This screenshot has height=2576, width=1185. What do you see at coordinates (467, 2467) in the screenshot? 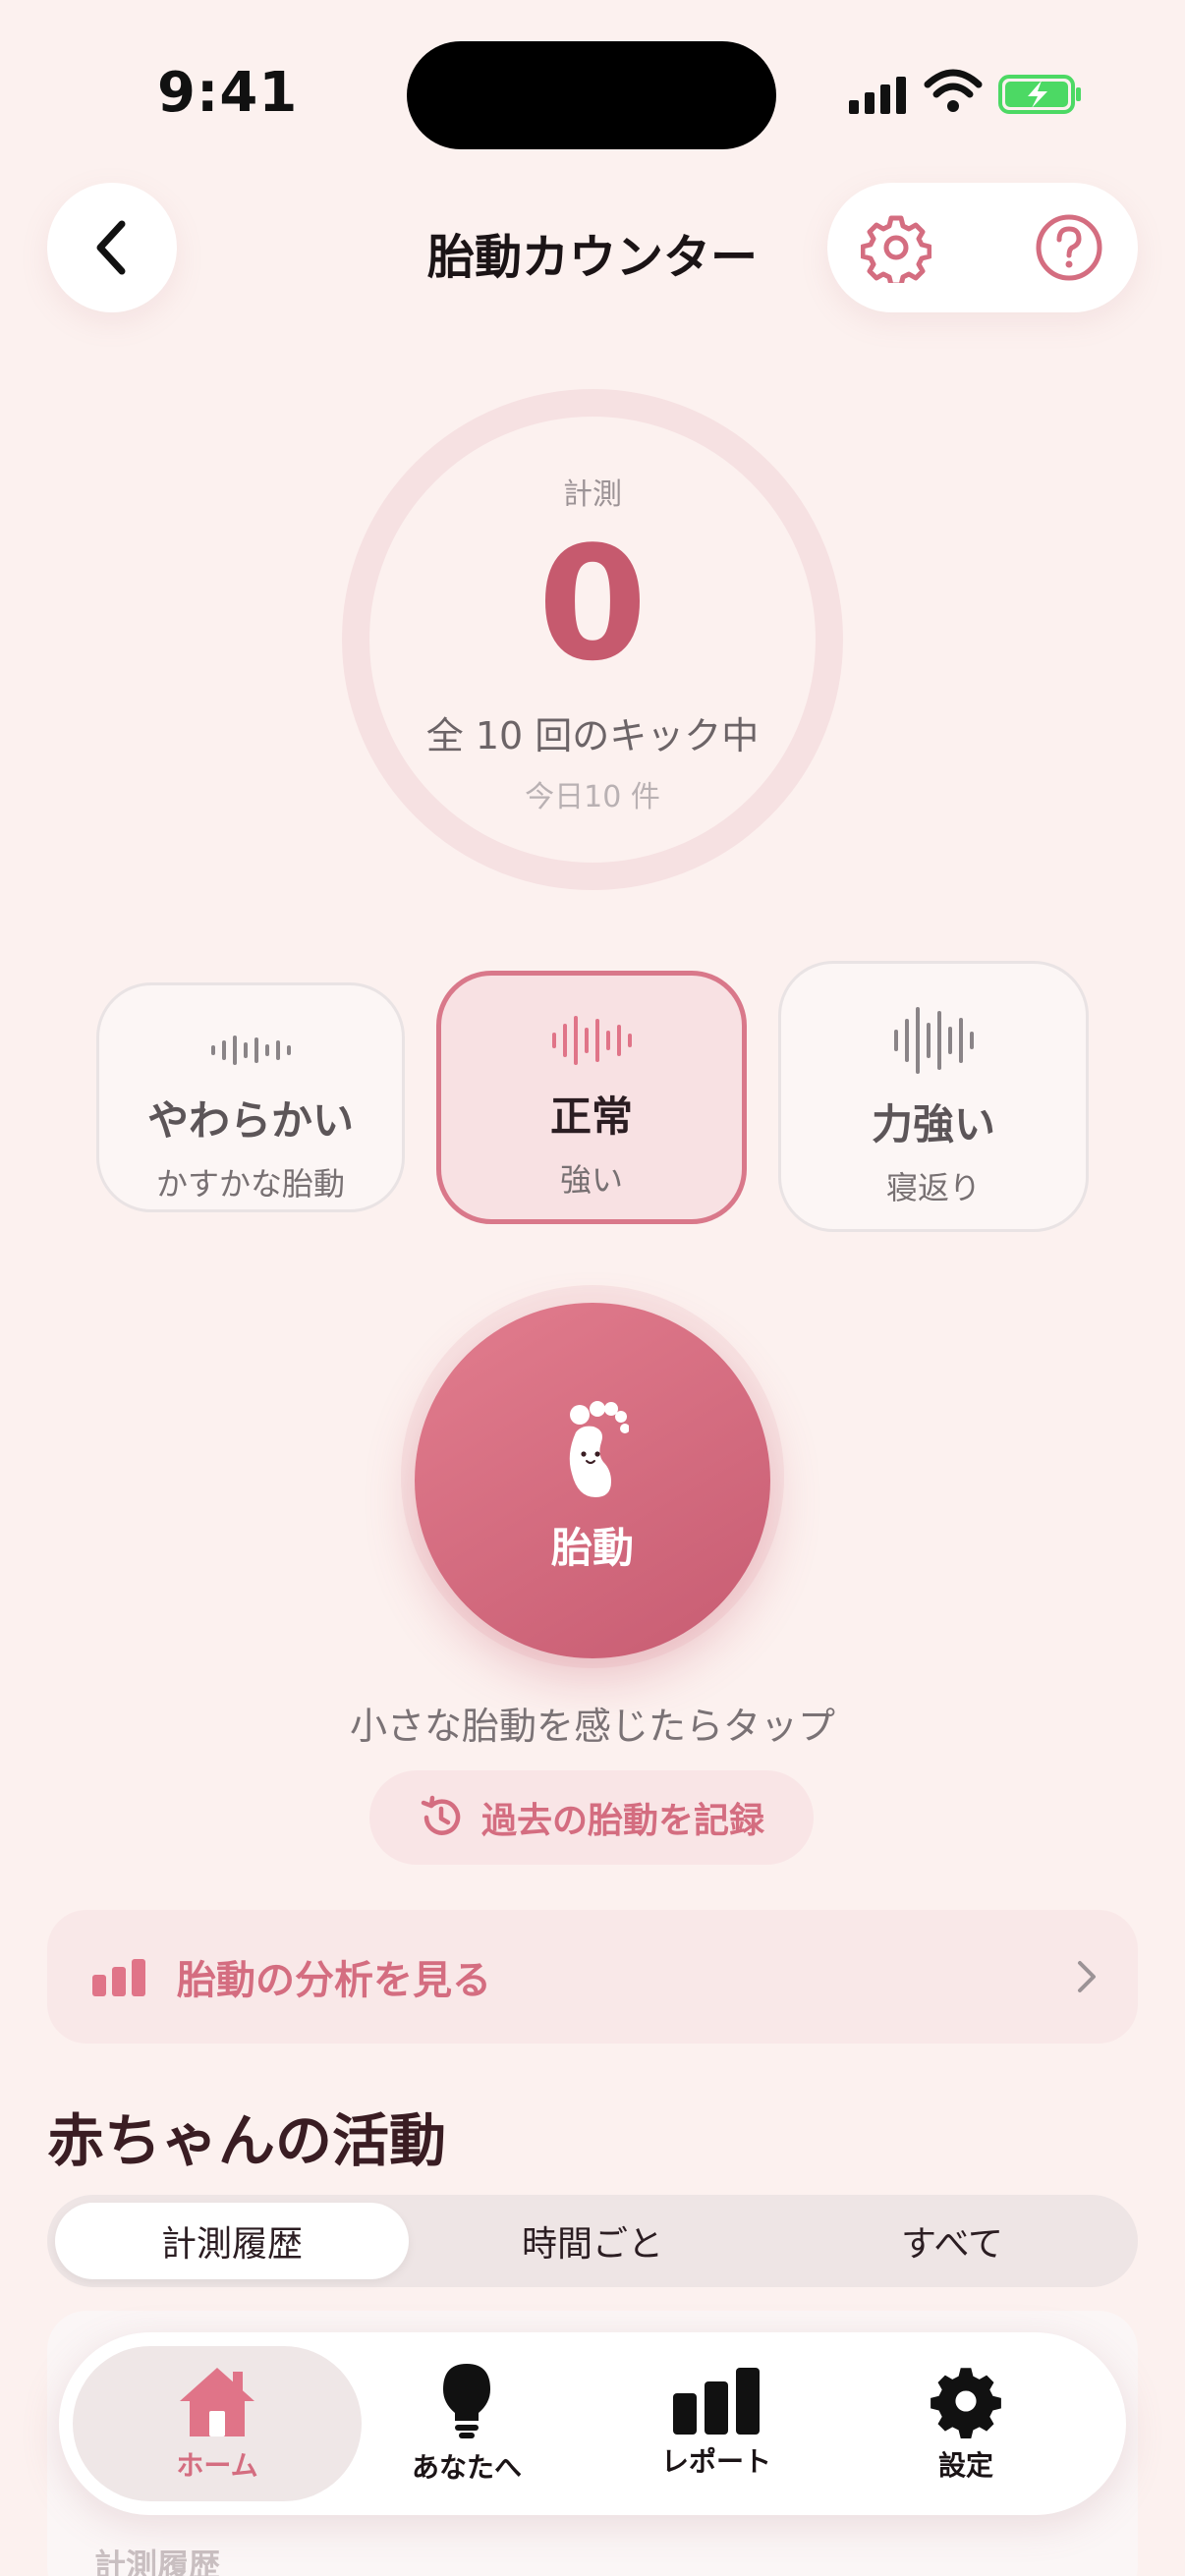
I see `tabbar-label: あなたへ` at bounding box center [467, 2467].